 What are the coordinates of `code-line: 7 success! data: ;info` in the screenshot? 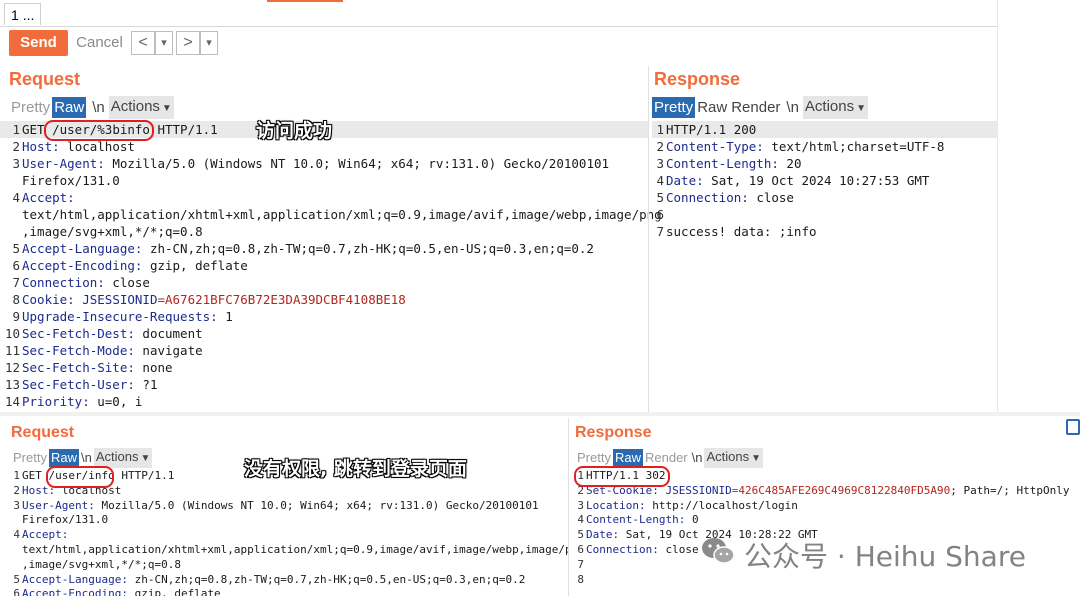 It's located at (734, 231).